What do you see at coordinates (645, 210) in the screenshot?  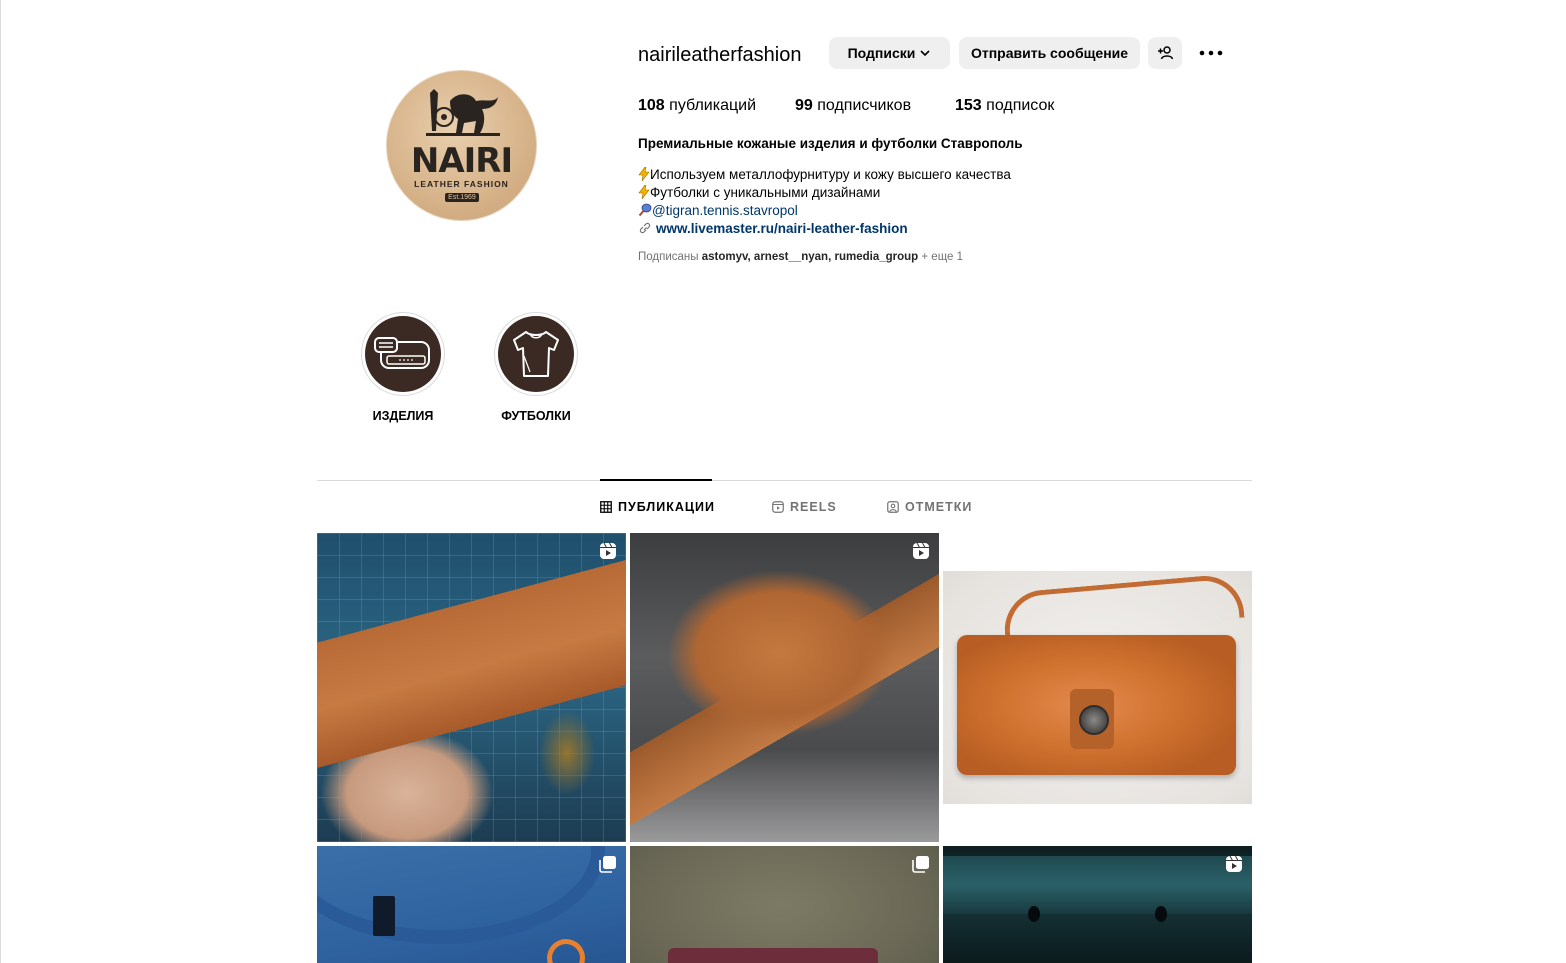 I see `tennis-racket-icon` at bounding box center [645, 210].